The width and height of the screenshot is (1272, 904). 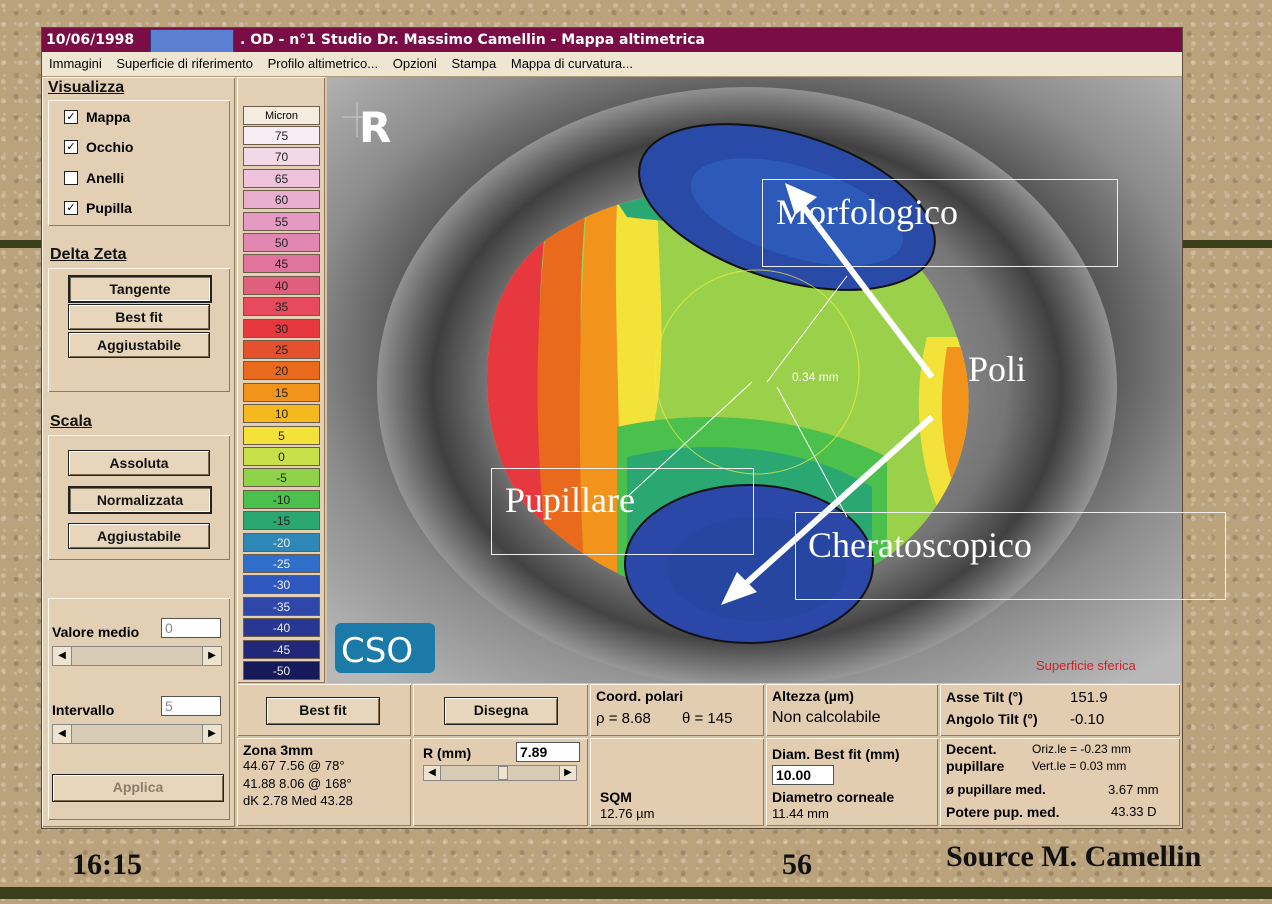 I want to click on checkbox-pupilla-label: Pupilla, so click(x=109, y=208).